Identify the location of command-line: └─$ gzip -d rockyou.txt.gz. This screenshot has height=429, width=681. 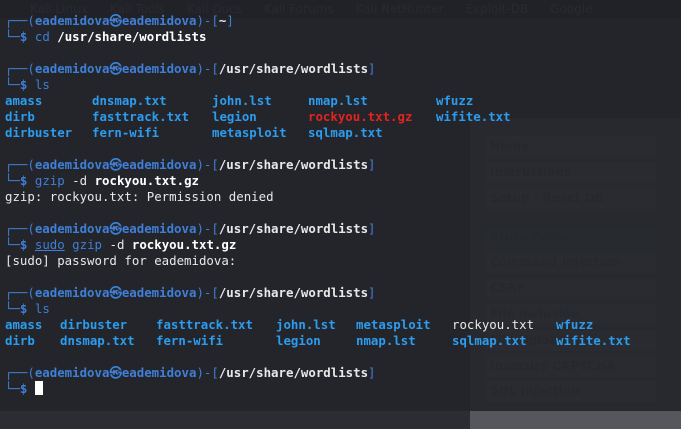
(102, 181).